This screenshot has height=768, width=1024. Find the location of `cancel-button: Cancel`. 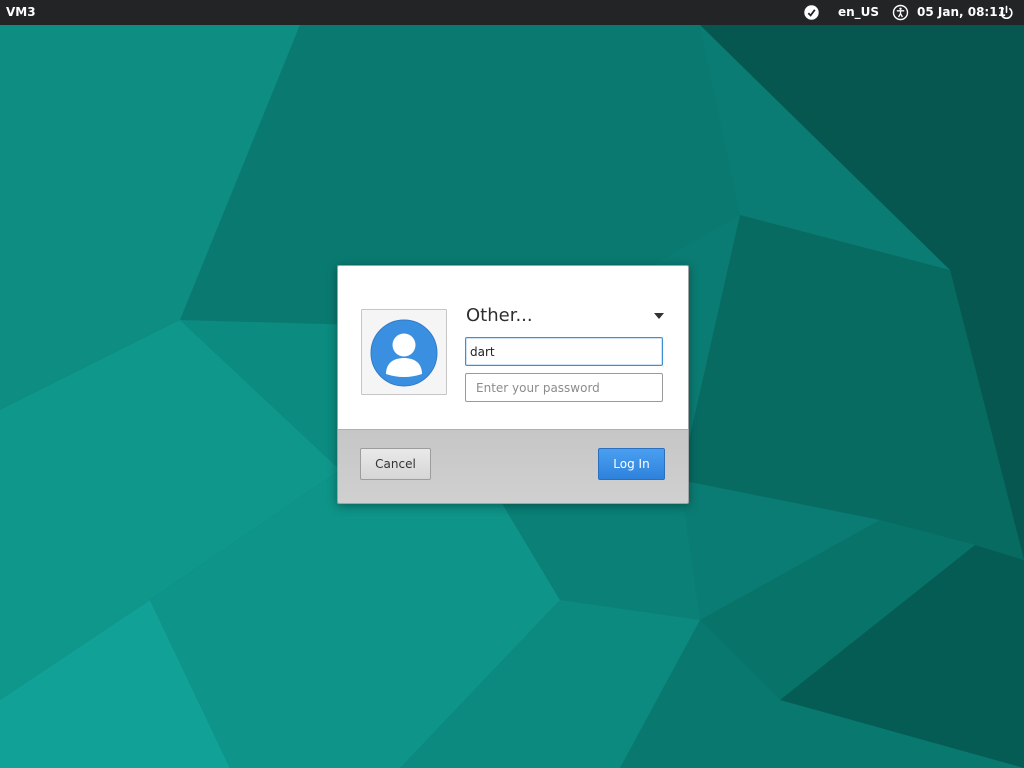

cancel-button: Cancel is located at coordinates (395, 464).